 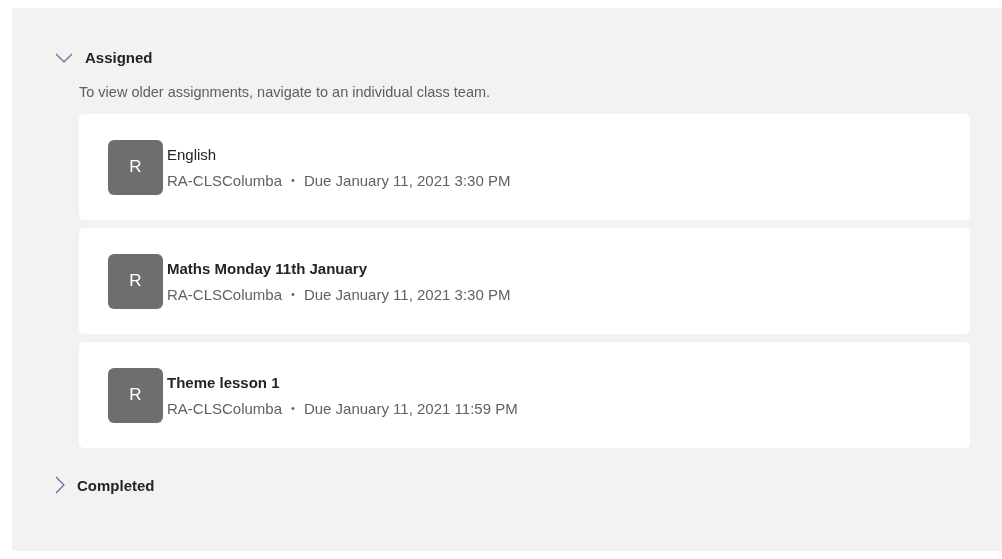 What do you see at coordinates (104, 57) in the screenshot?
I see `section-toggle: Assigned` at bounding box center [104, 57].